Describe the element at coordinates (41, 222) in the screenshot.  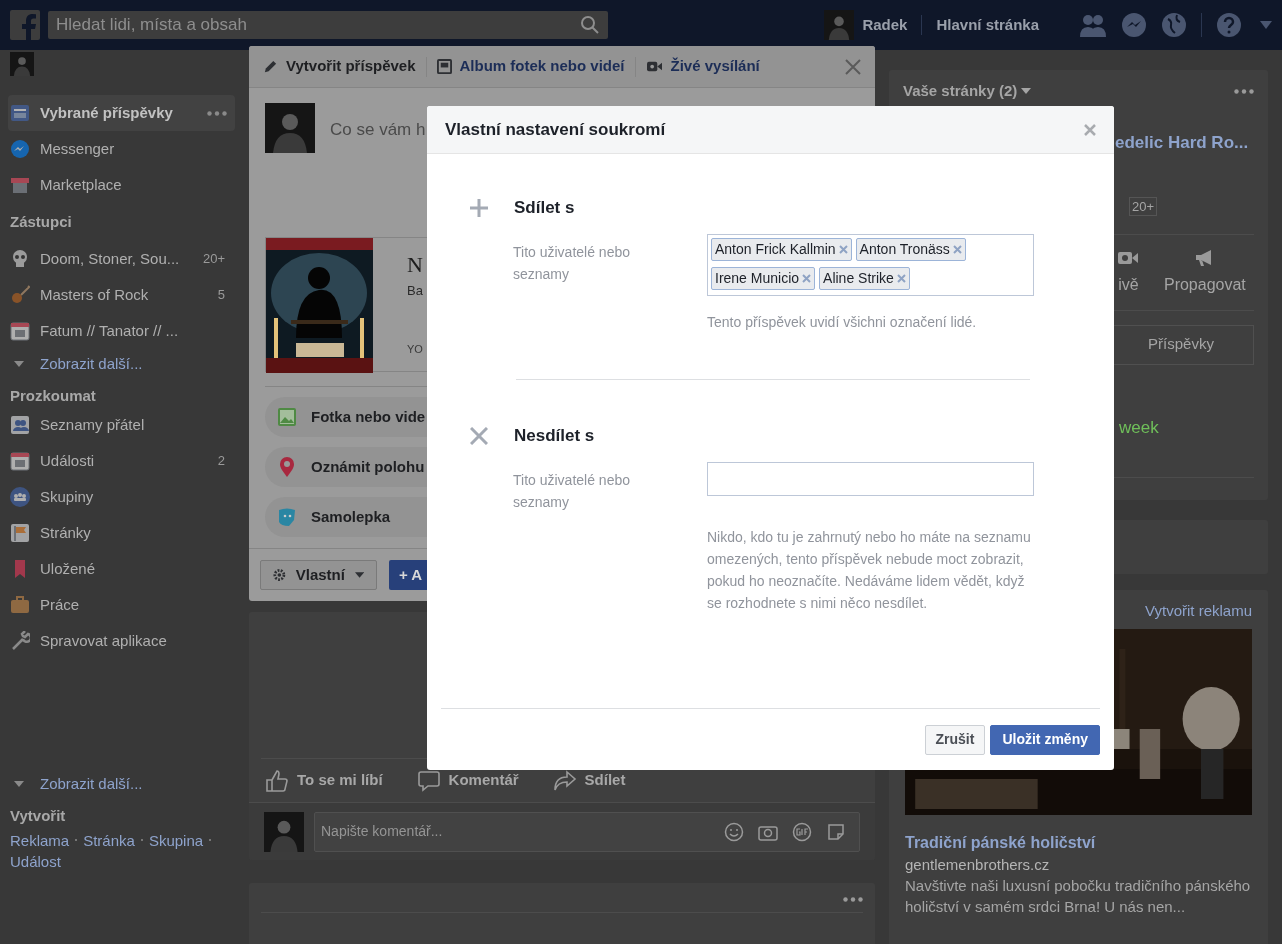
I see `section-heading: Zástupci` at that location.